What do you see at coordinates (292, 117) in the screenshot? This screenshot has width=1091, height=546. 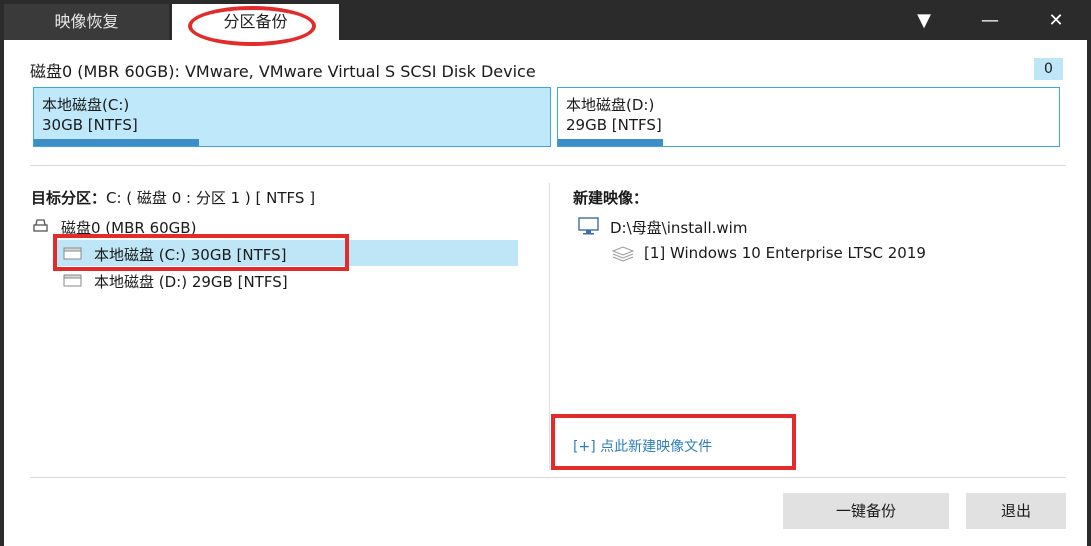 I see `partition-c-box: 本地磁盘(C:) 30GB [NTFS]` at bounding box center [292, 117].